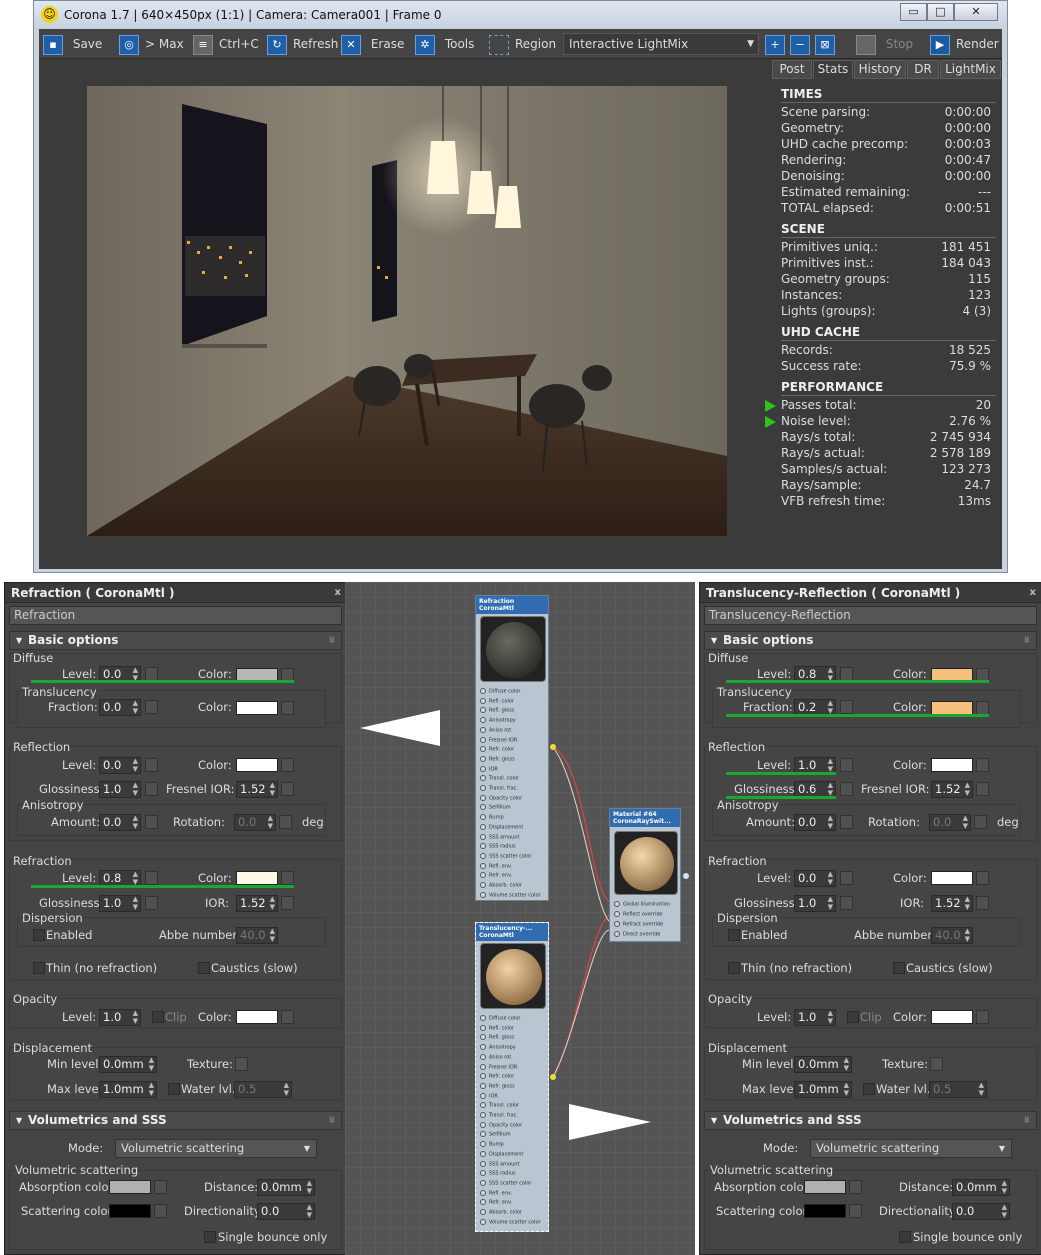 This screenshot has height=1255, width=1041. I want to click on clip-checkbox, so click(853, 1017).